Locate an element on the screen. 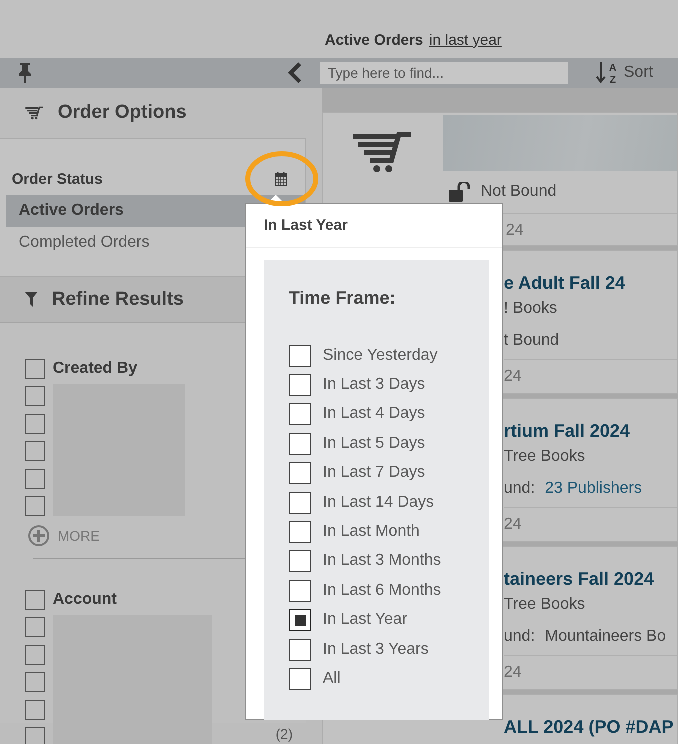  status-heading: Order Status is located at coordinates (57, 179).